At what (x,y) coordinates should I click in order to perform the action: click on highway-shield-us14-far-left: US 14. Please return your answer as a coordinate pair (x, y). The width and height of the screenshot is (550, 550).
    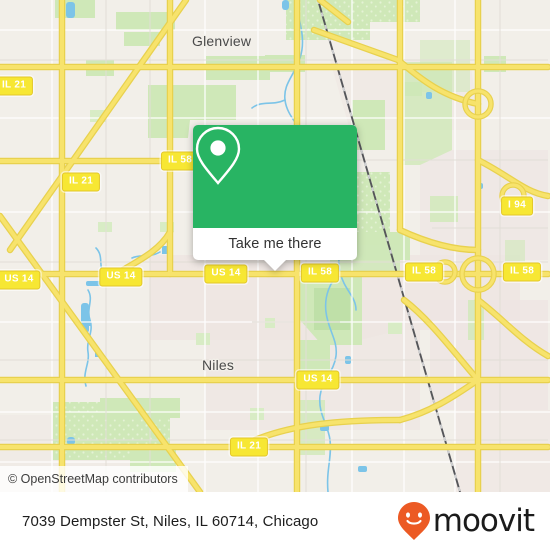
    Looking at the image, I should click on (20, 280).